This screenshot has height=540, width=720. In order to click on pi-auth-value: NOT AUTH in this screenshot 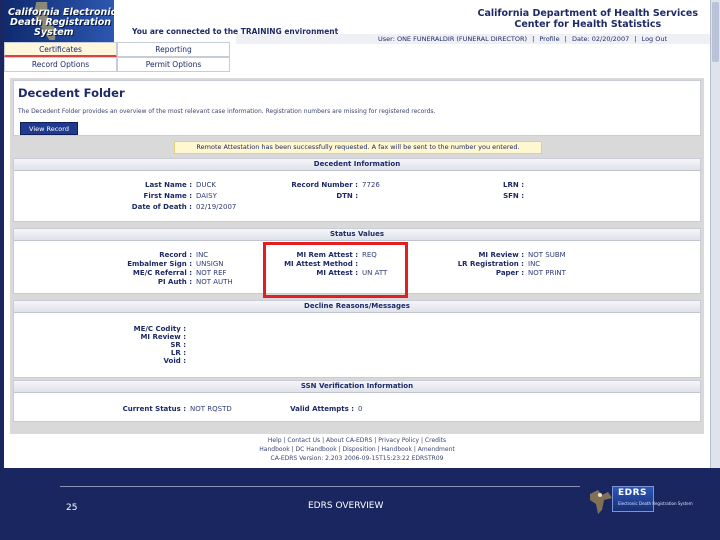, I will do `click(214, 282)`.